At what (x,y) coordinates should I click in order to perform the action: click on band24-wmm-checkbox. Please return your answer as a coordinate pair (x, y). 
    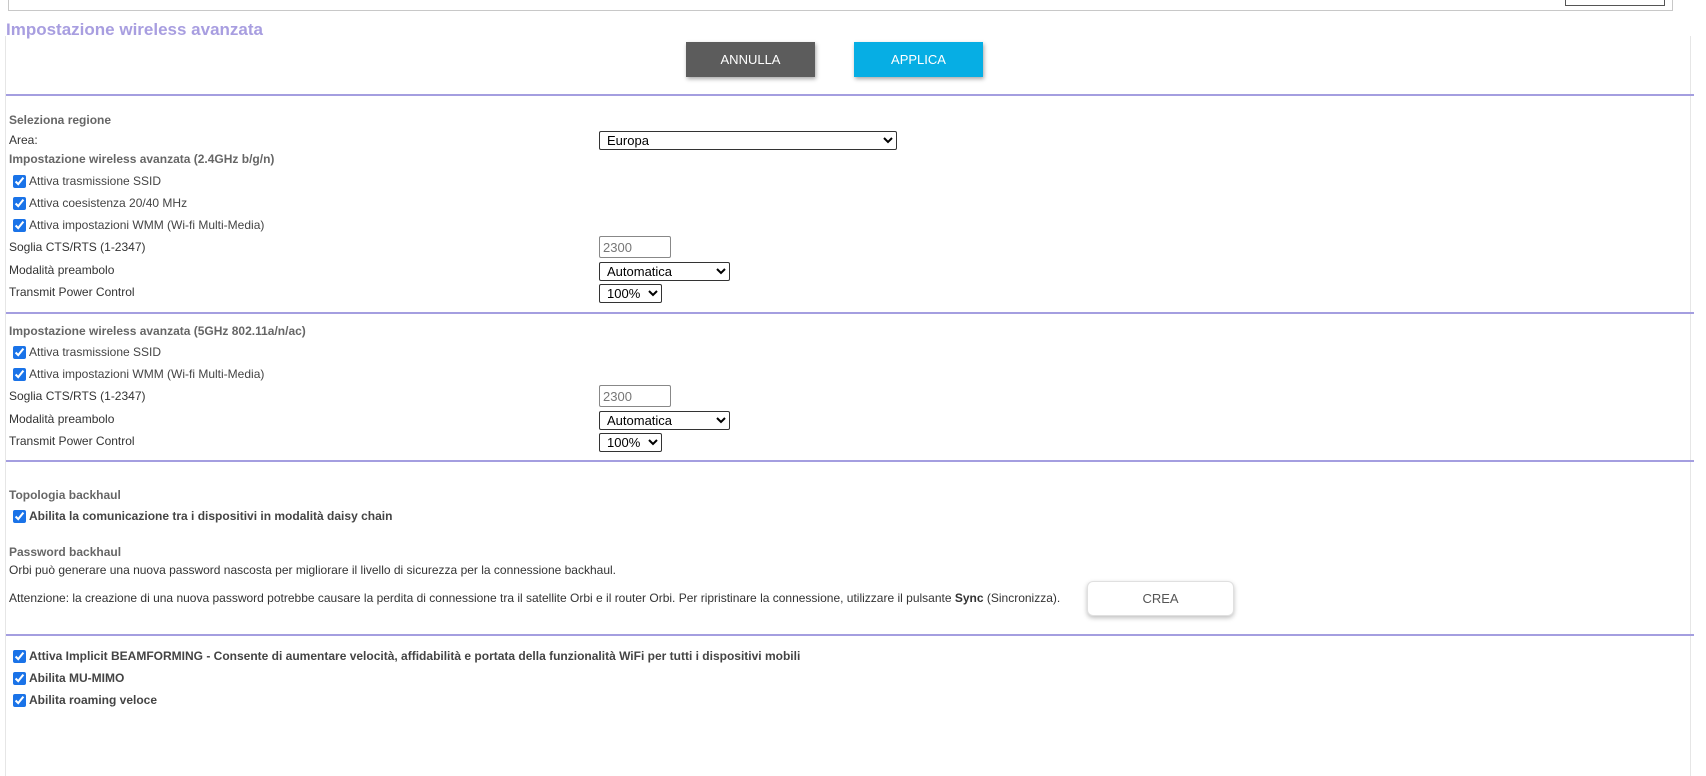
    Looking at the image, I should click on (19, 225).